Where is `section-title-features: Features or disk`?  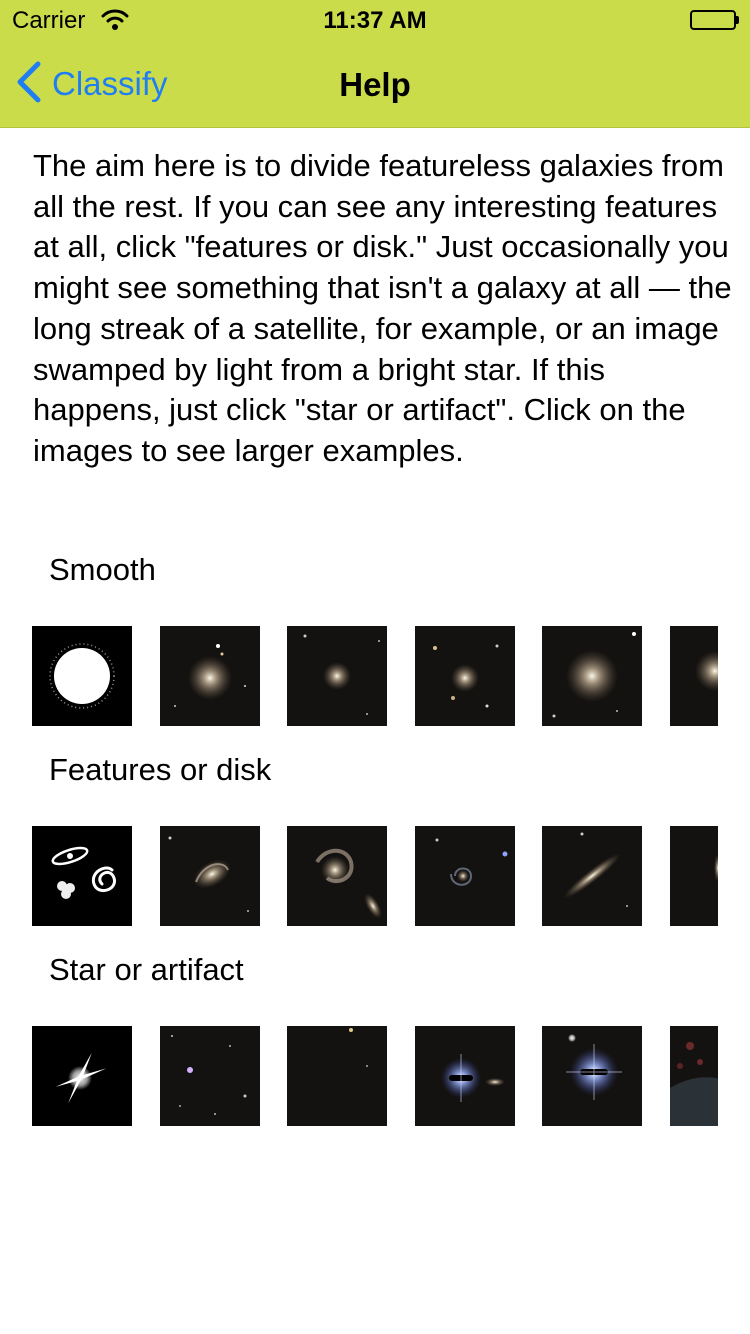
section-title-features: Features or disk is located at coordinates (160, 769).